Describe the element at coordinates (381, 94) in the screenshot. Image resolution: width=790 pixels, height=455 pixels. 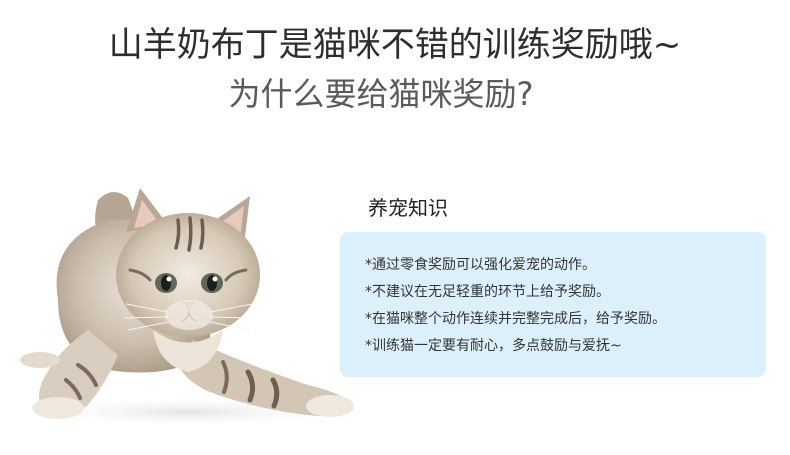
I see `page-subtitle: 为什么要给猫咪奖励?` at that location.